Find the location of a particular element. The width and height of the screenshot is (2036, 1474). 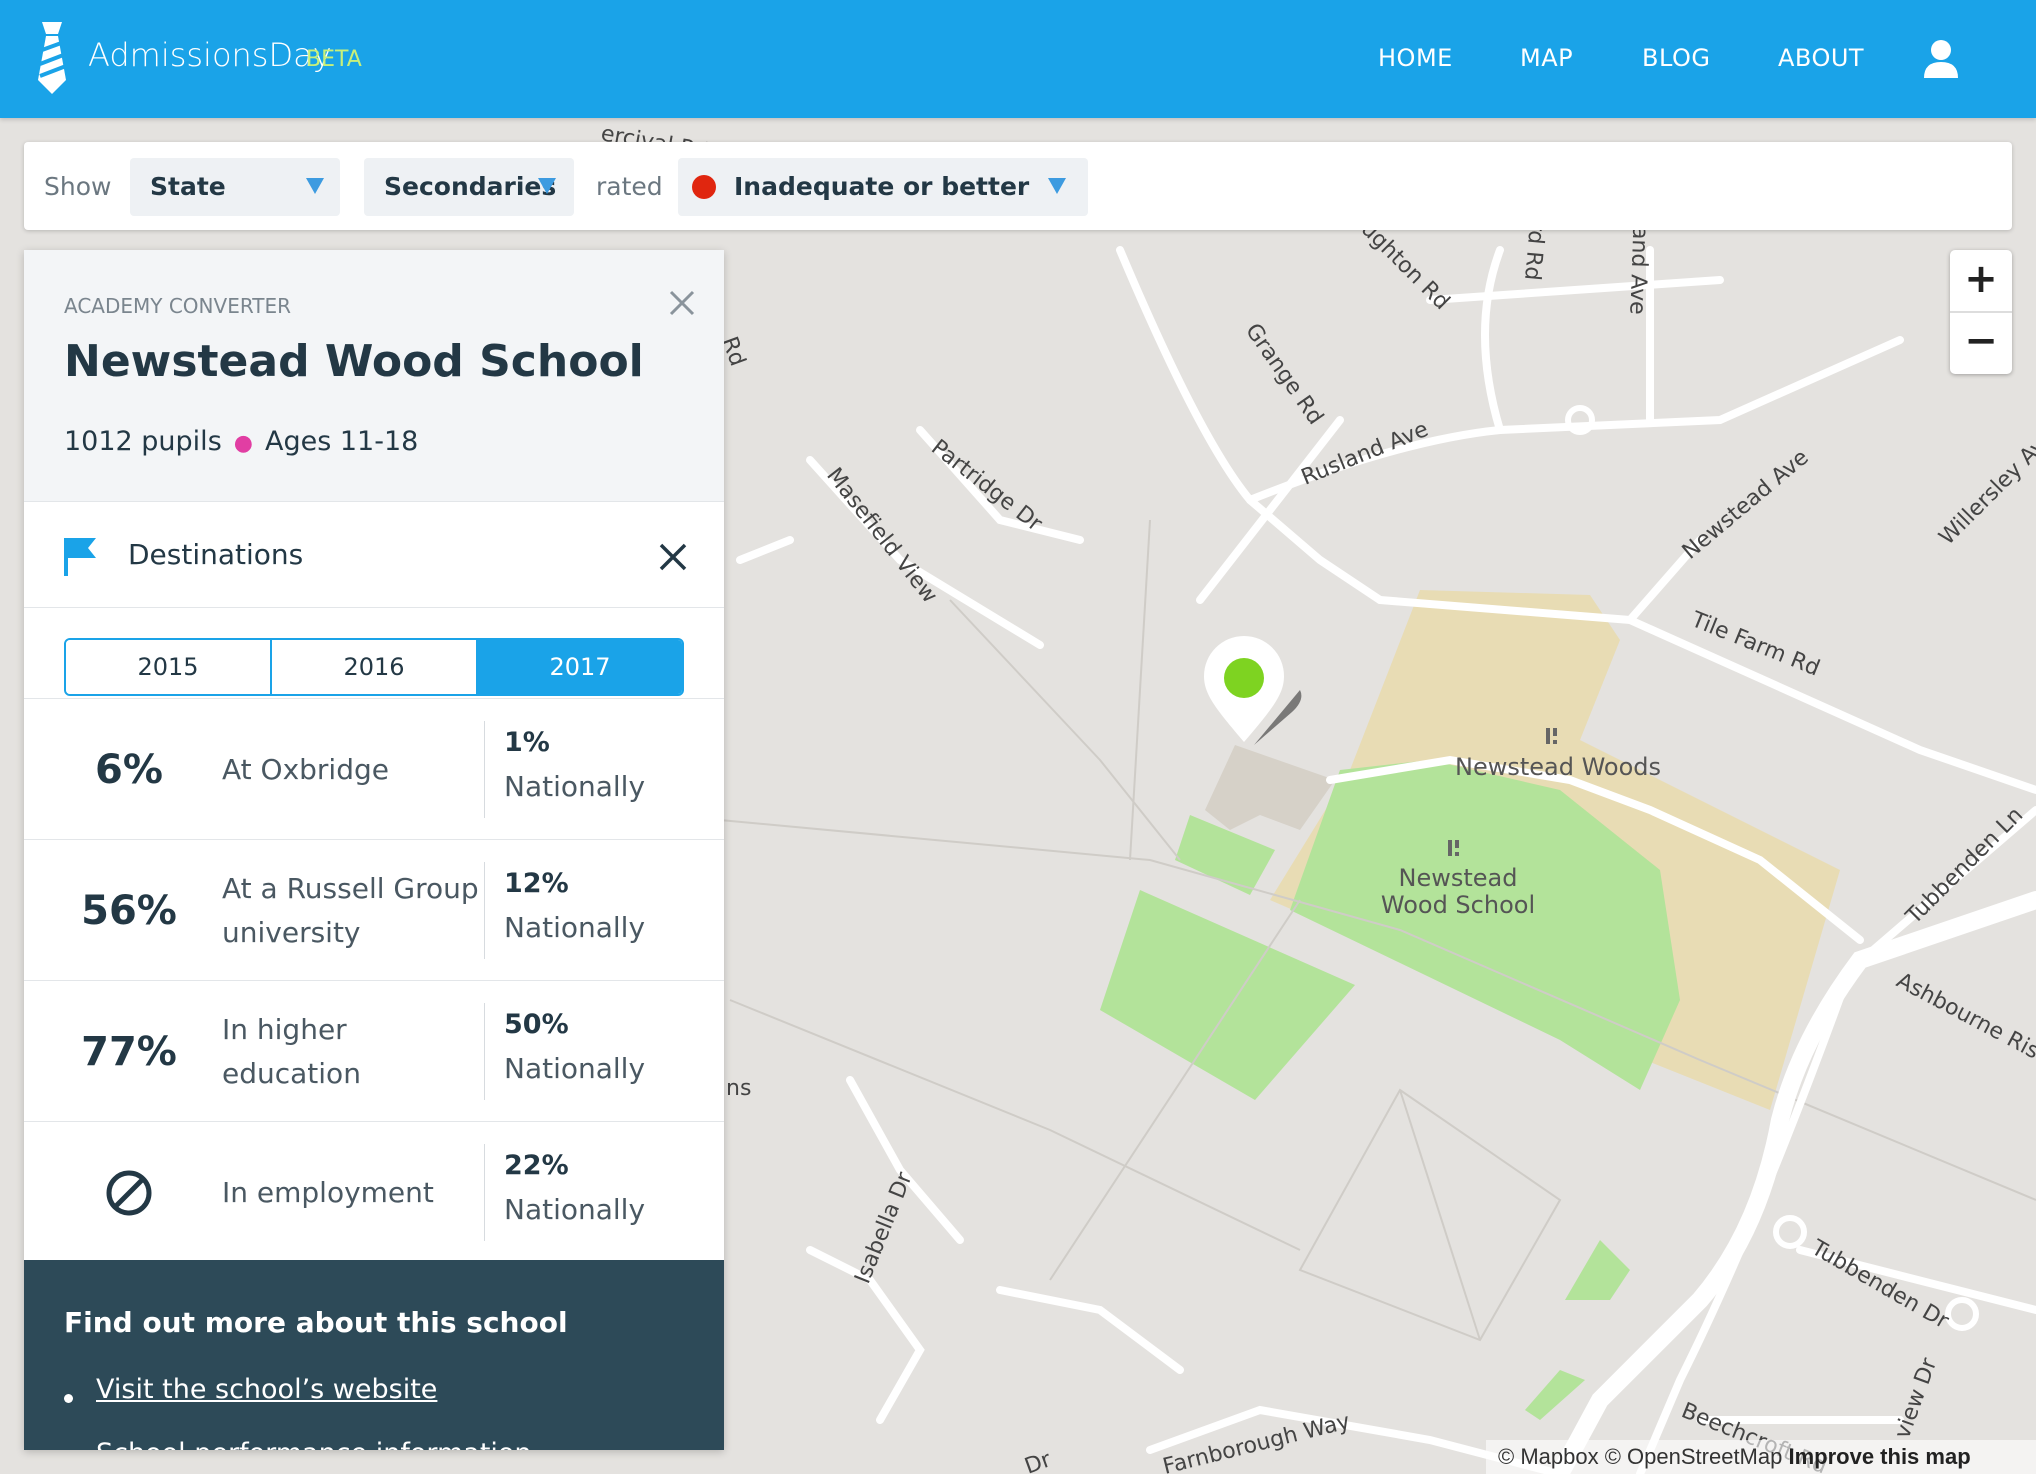

state-select-value: State is located at coordinates (188, 186).